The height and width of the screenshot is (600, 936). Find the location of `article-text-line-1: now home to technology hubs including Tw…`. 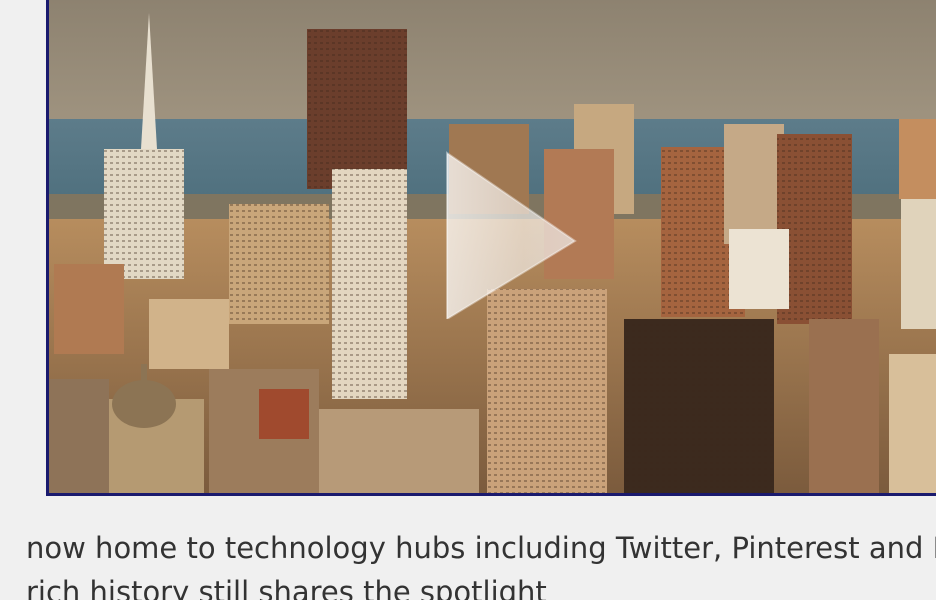

article-text-line-1: now home to technology hubs including Tw… is located at coordinates (481, 548).